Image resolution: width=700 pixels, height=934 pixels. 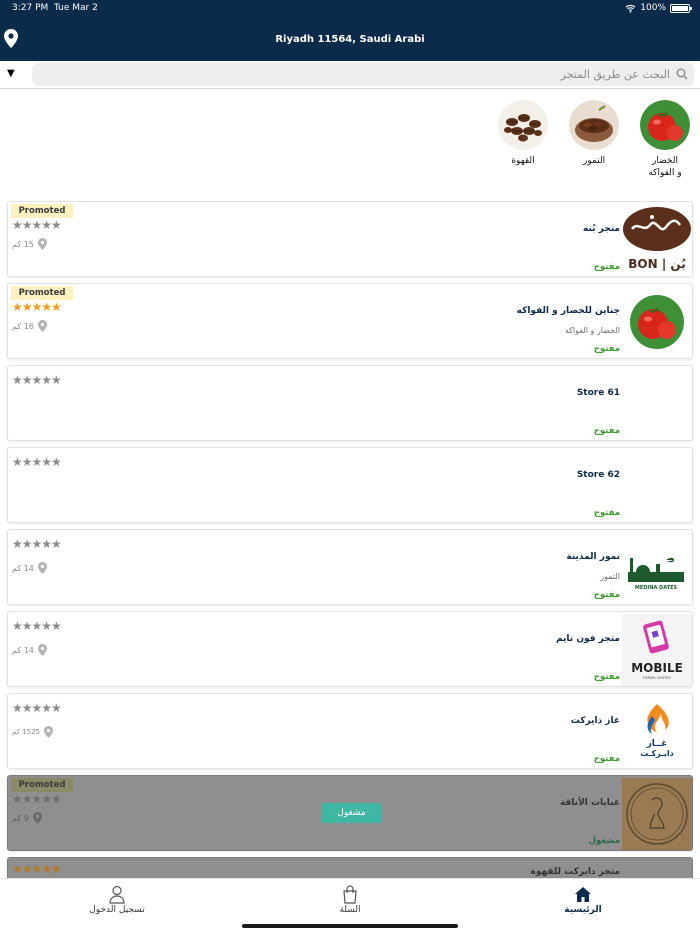 I want to click on battery-icon, so click(x=681, y=8).